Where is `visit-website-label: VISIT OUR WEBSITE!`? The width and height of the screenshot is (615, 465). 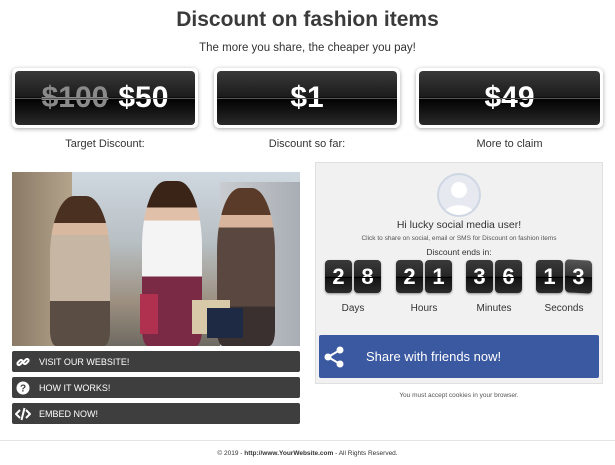
visit-website-label: VISIT OUR WEBSITE! is located at coordinates (84, 361).